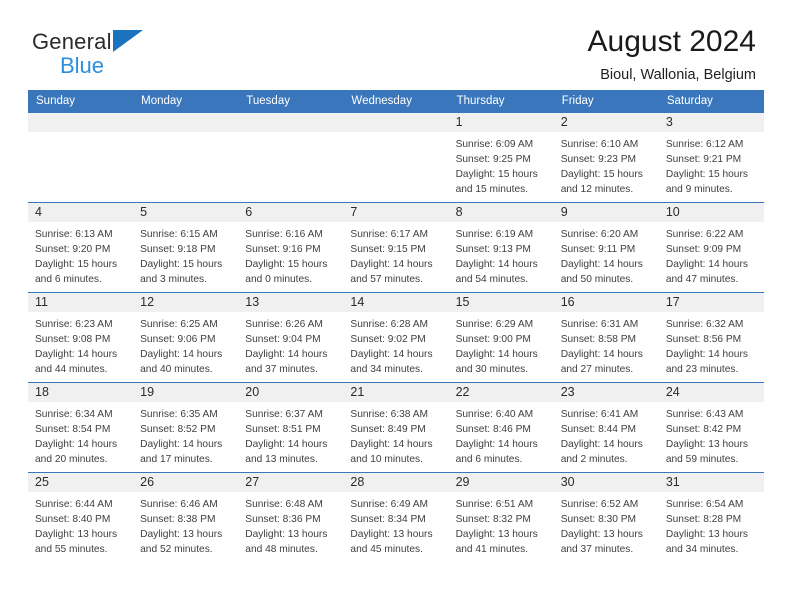 Image resolution: width=792 pixels, height=612 pixels. I want to click on daylight-duration-line2: and 59 minutes., so click(702, 460).